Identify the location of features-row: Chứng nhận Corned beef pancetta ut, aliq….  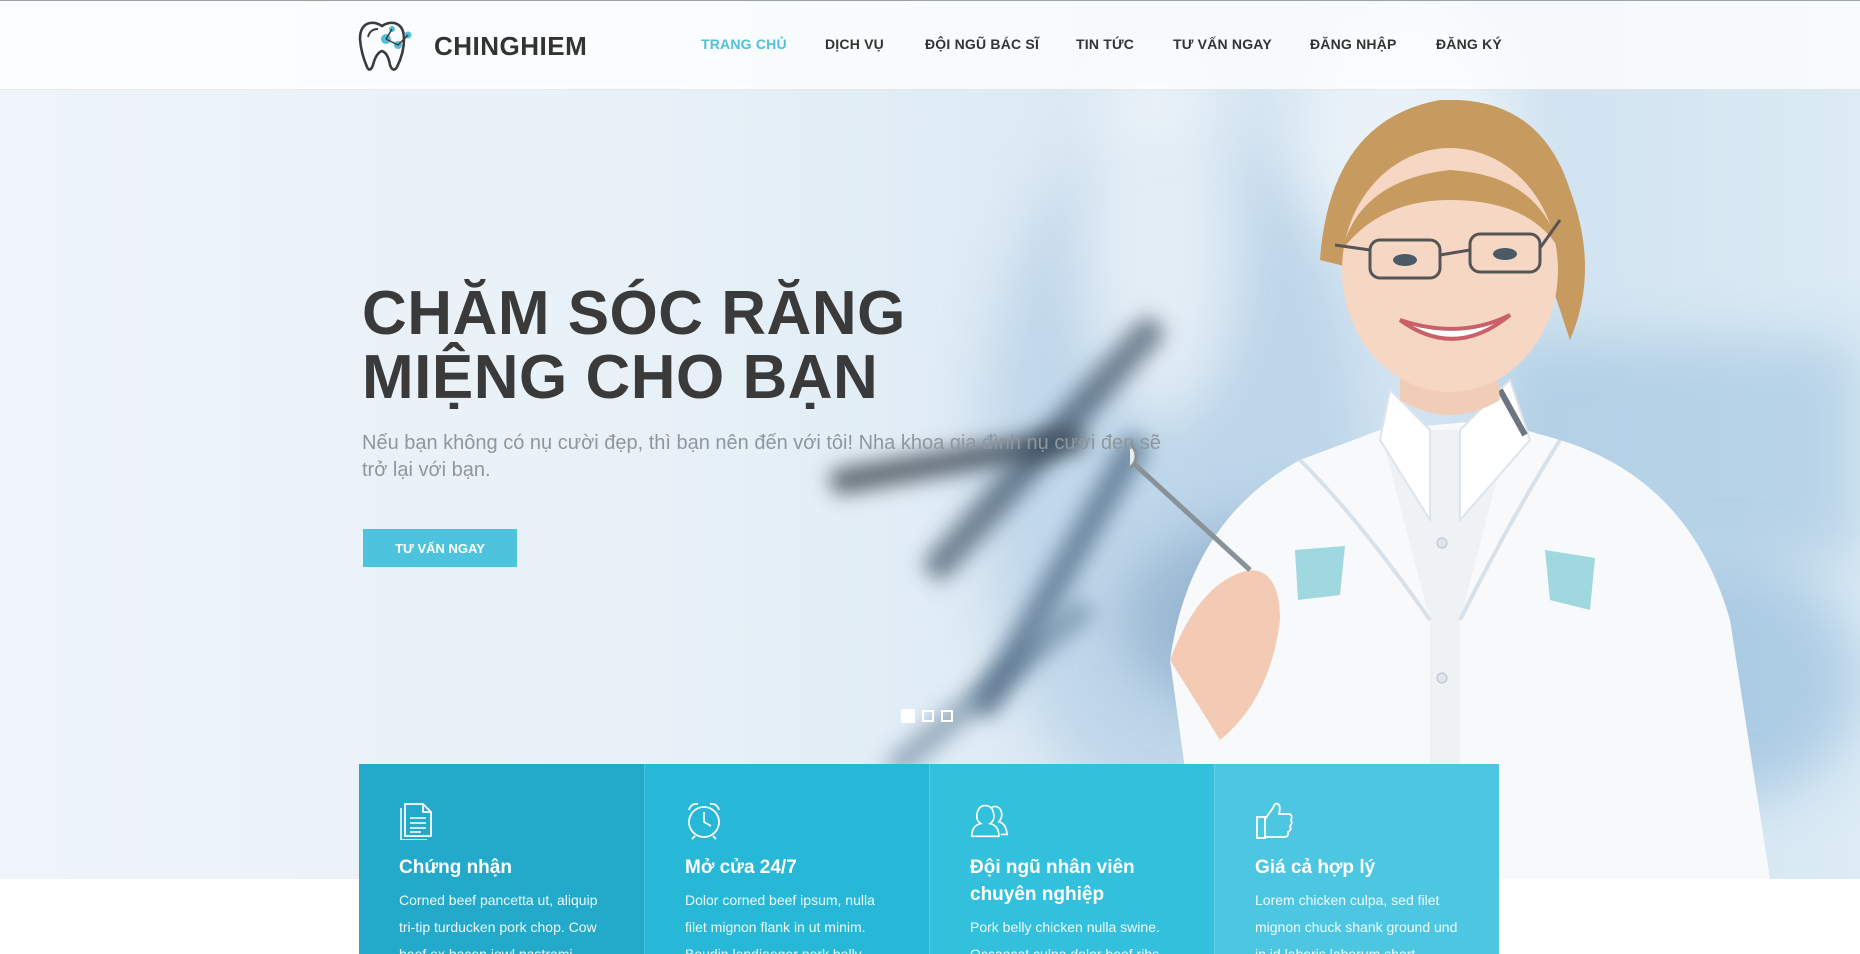
(929, 859).